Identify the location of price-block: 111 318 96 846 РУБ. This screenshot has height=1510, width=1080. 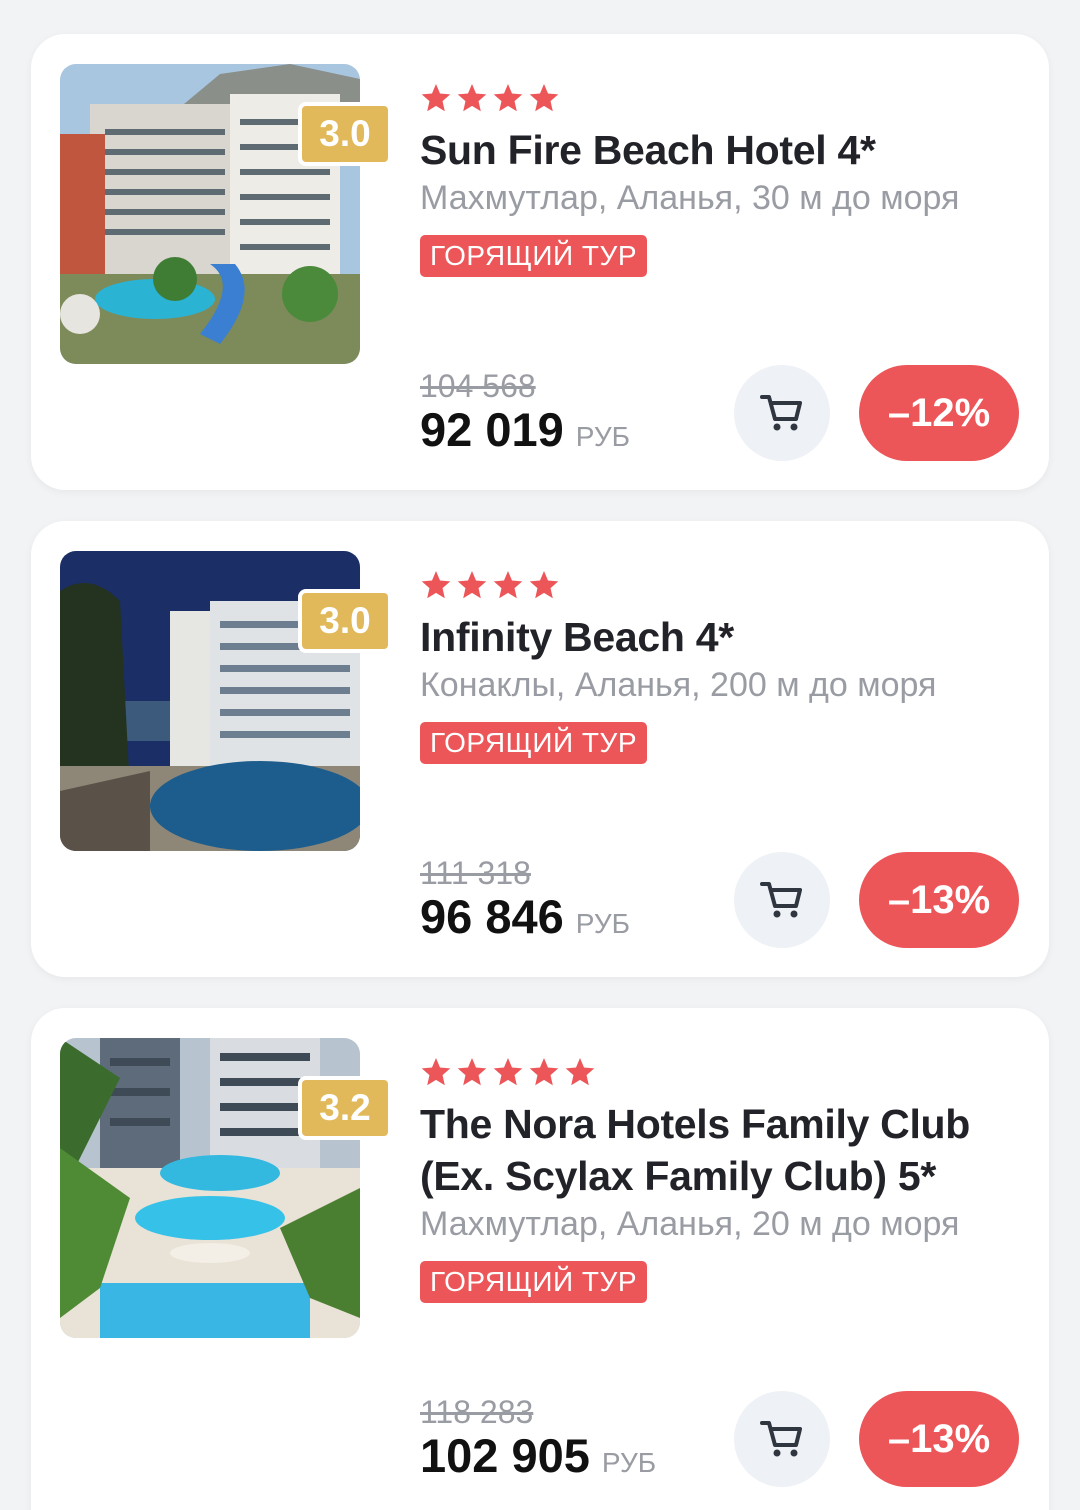
(525, 899).